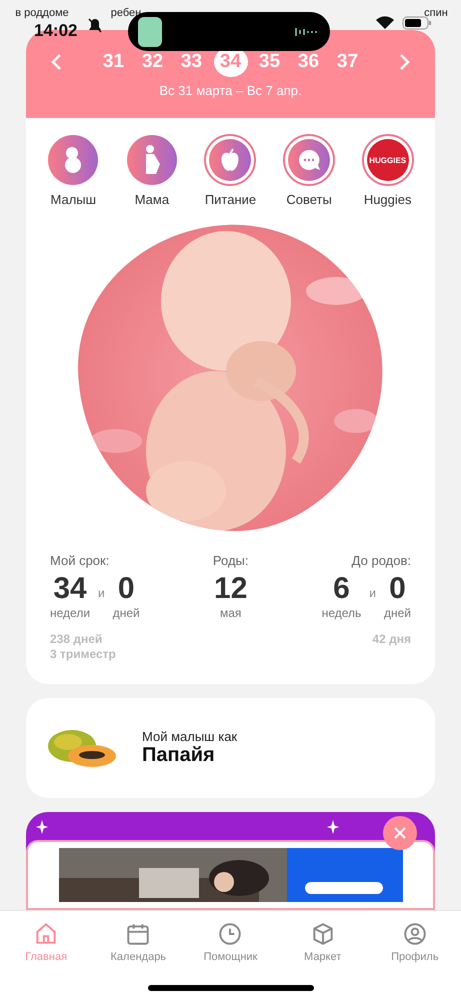  I want to click on chevron-left-icon, so click(56, 62).